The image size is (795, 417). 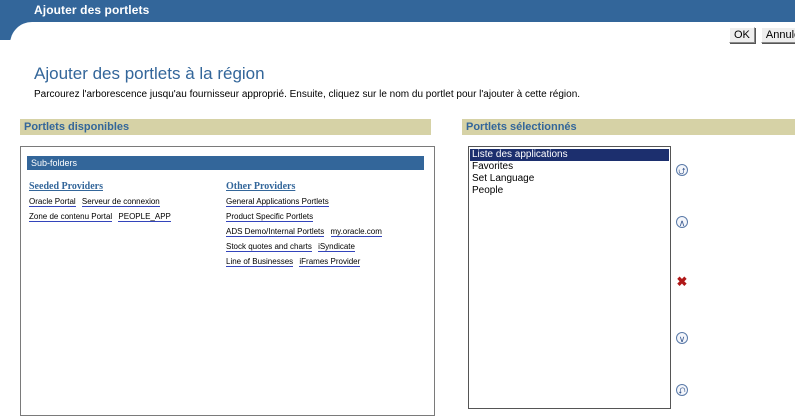 I want to click on provider-link: PEOPLE_APP, so click(x=144, y=217).